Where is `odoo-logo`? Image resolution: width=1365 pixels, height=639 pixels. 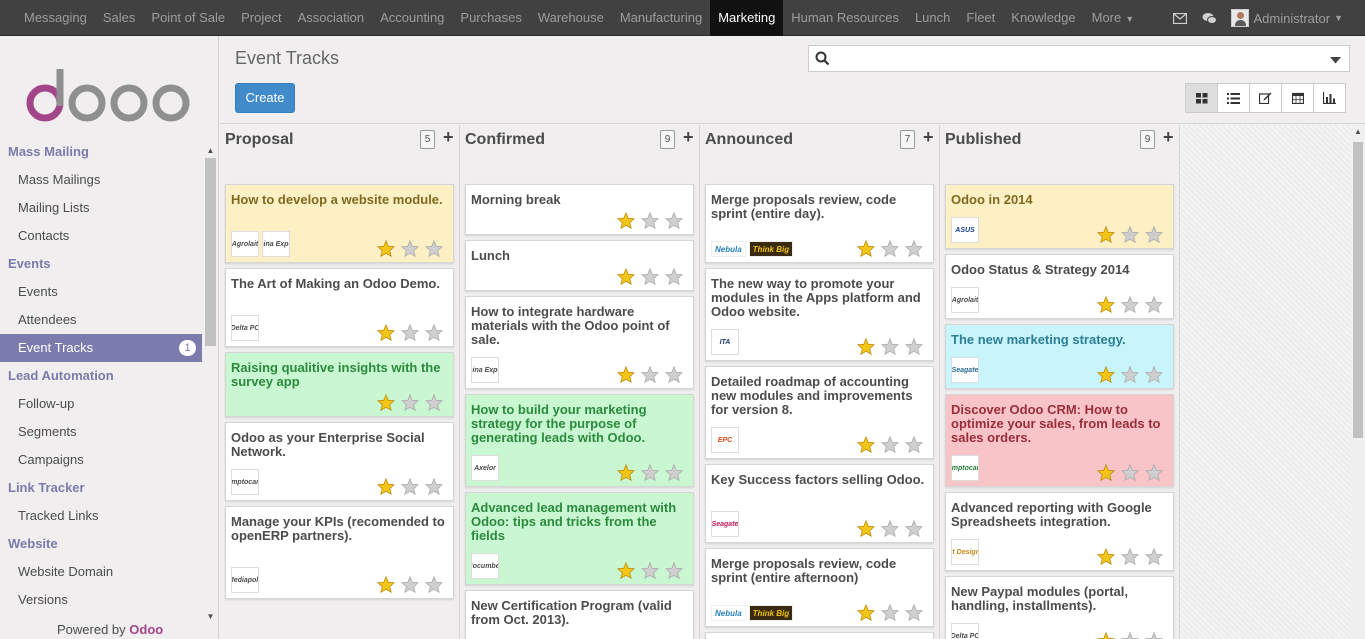
odoo-logo is located at coordinates (110, 94).